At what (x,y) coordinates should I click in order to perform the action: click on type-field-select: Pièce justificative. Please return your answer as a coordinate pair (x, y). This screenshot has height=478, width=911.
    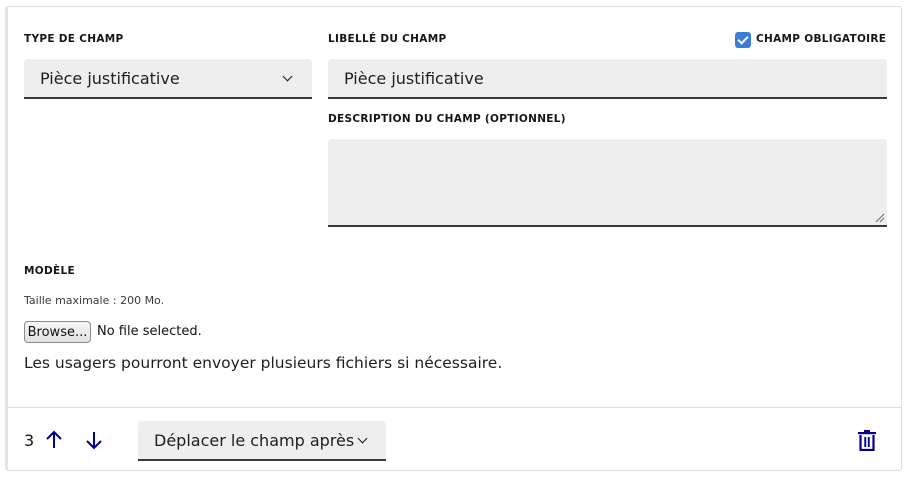
    Looking at the image, I should click on (168, 79).